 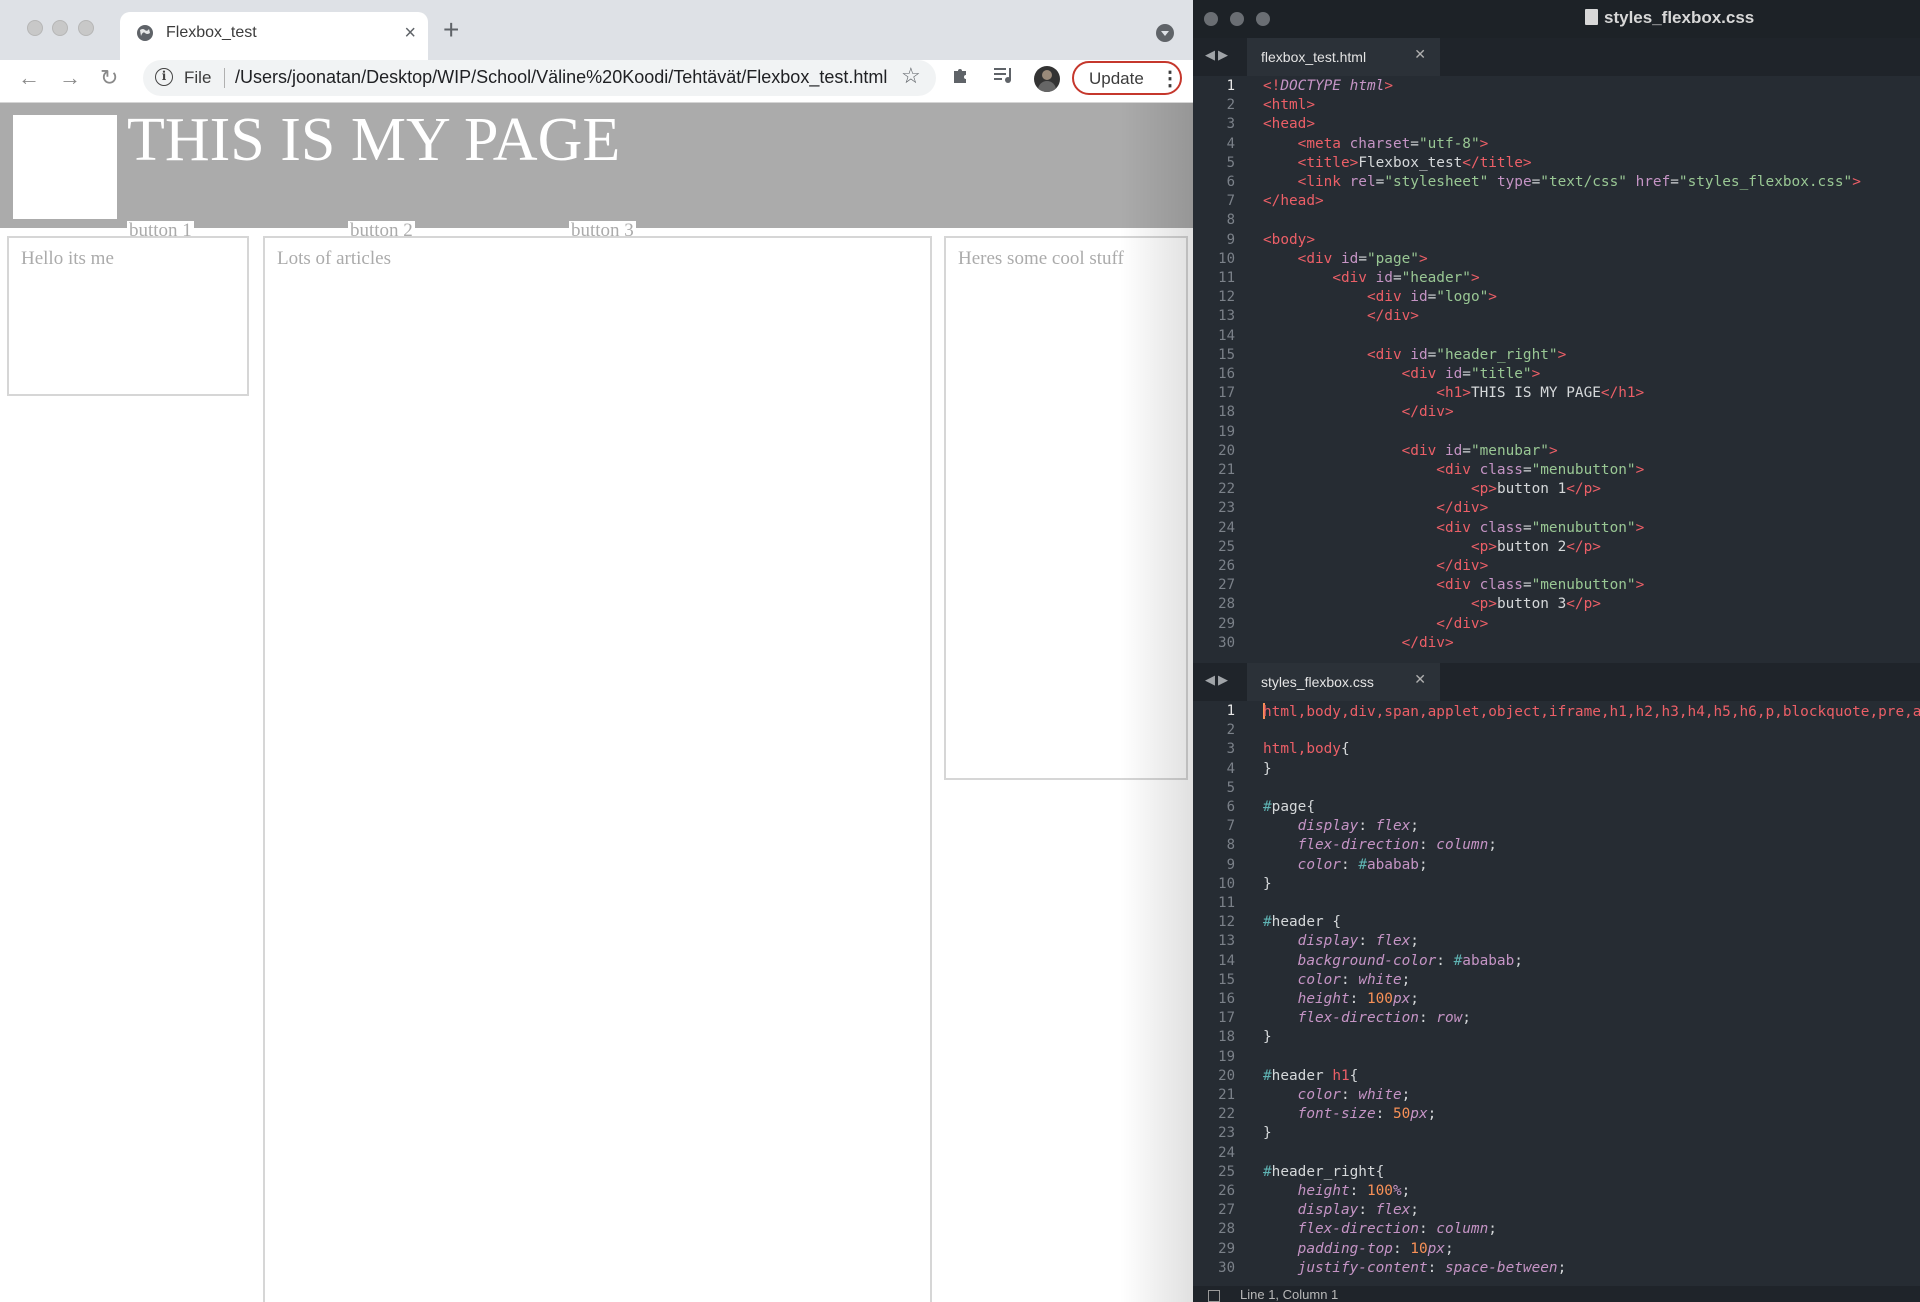 What do you see at coordinates (35, 28) in the screenshot?
I see `close-window-button` at bounding box center [35, 28].